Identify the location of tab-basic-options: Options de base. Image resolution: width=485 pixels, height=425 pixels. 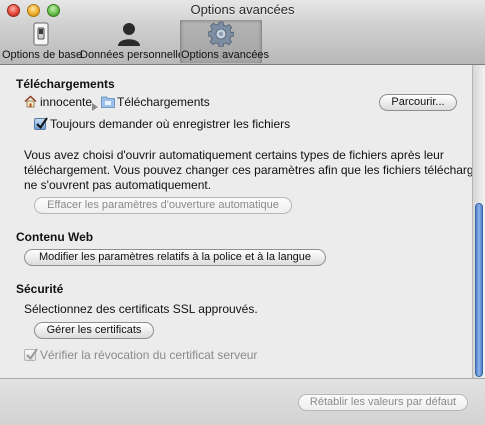
(42, 41).